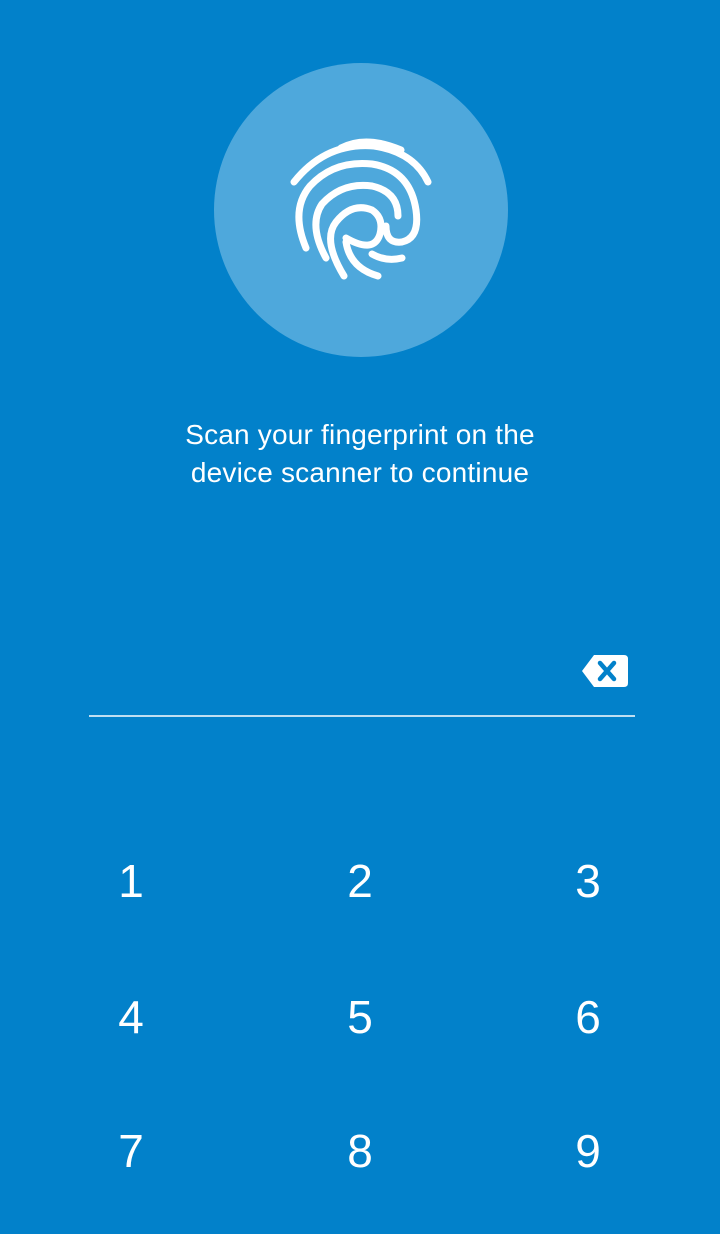 The width and height of the screenshot is (720, 1234). I want to click on key-7: 7, so click(131, 1151).